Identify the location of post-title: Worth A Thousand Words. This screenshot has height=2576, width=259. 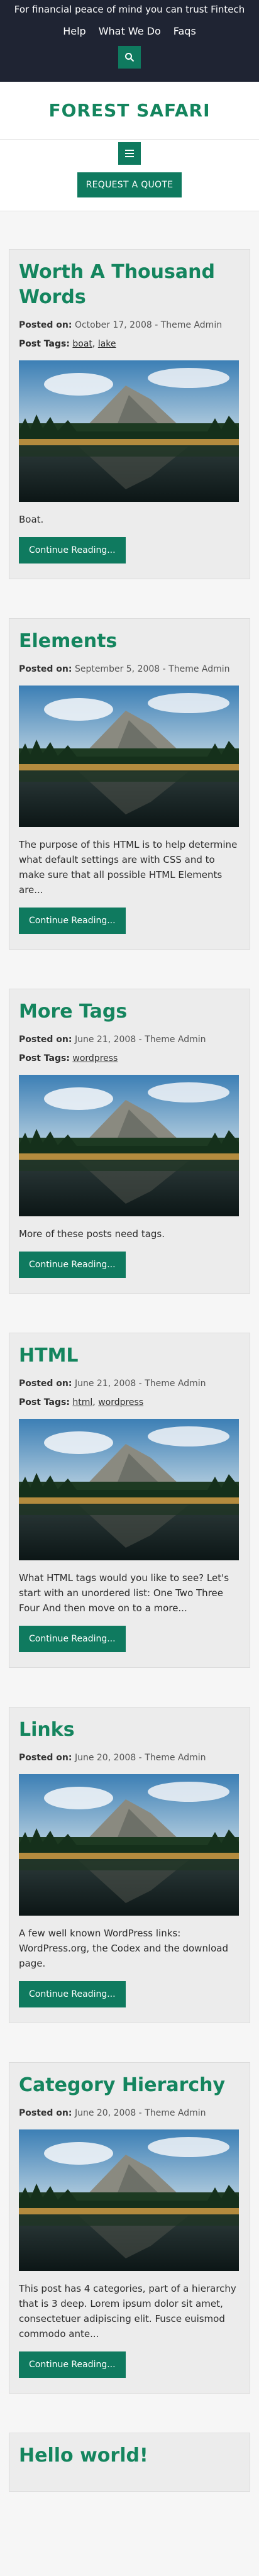
(129, 285).